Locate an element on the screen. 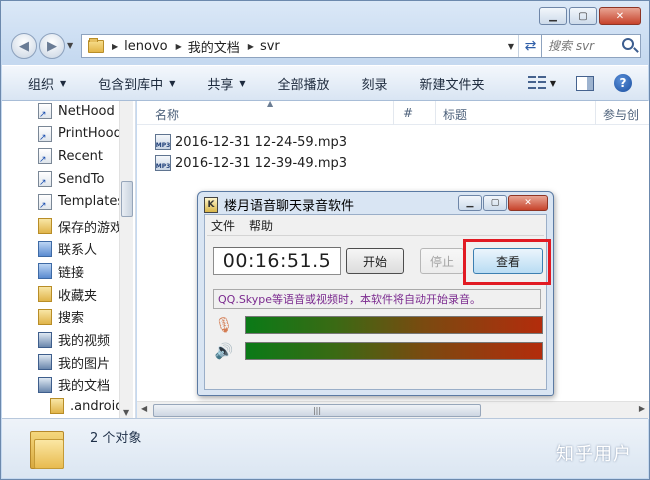 This screenshot has height=480, width=650. sidebar-item: 我的文档 is located at coordinates (74, 384).